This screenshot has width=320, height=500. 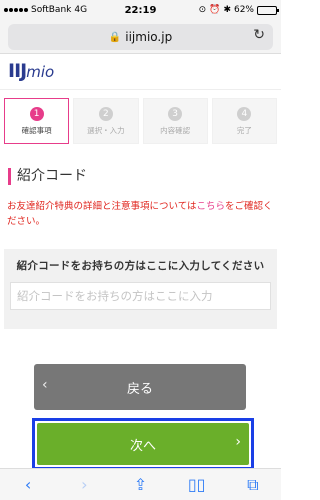 I want to click on logo-main: IIJ, so click(x=17, y=71).